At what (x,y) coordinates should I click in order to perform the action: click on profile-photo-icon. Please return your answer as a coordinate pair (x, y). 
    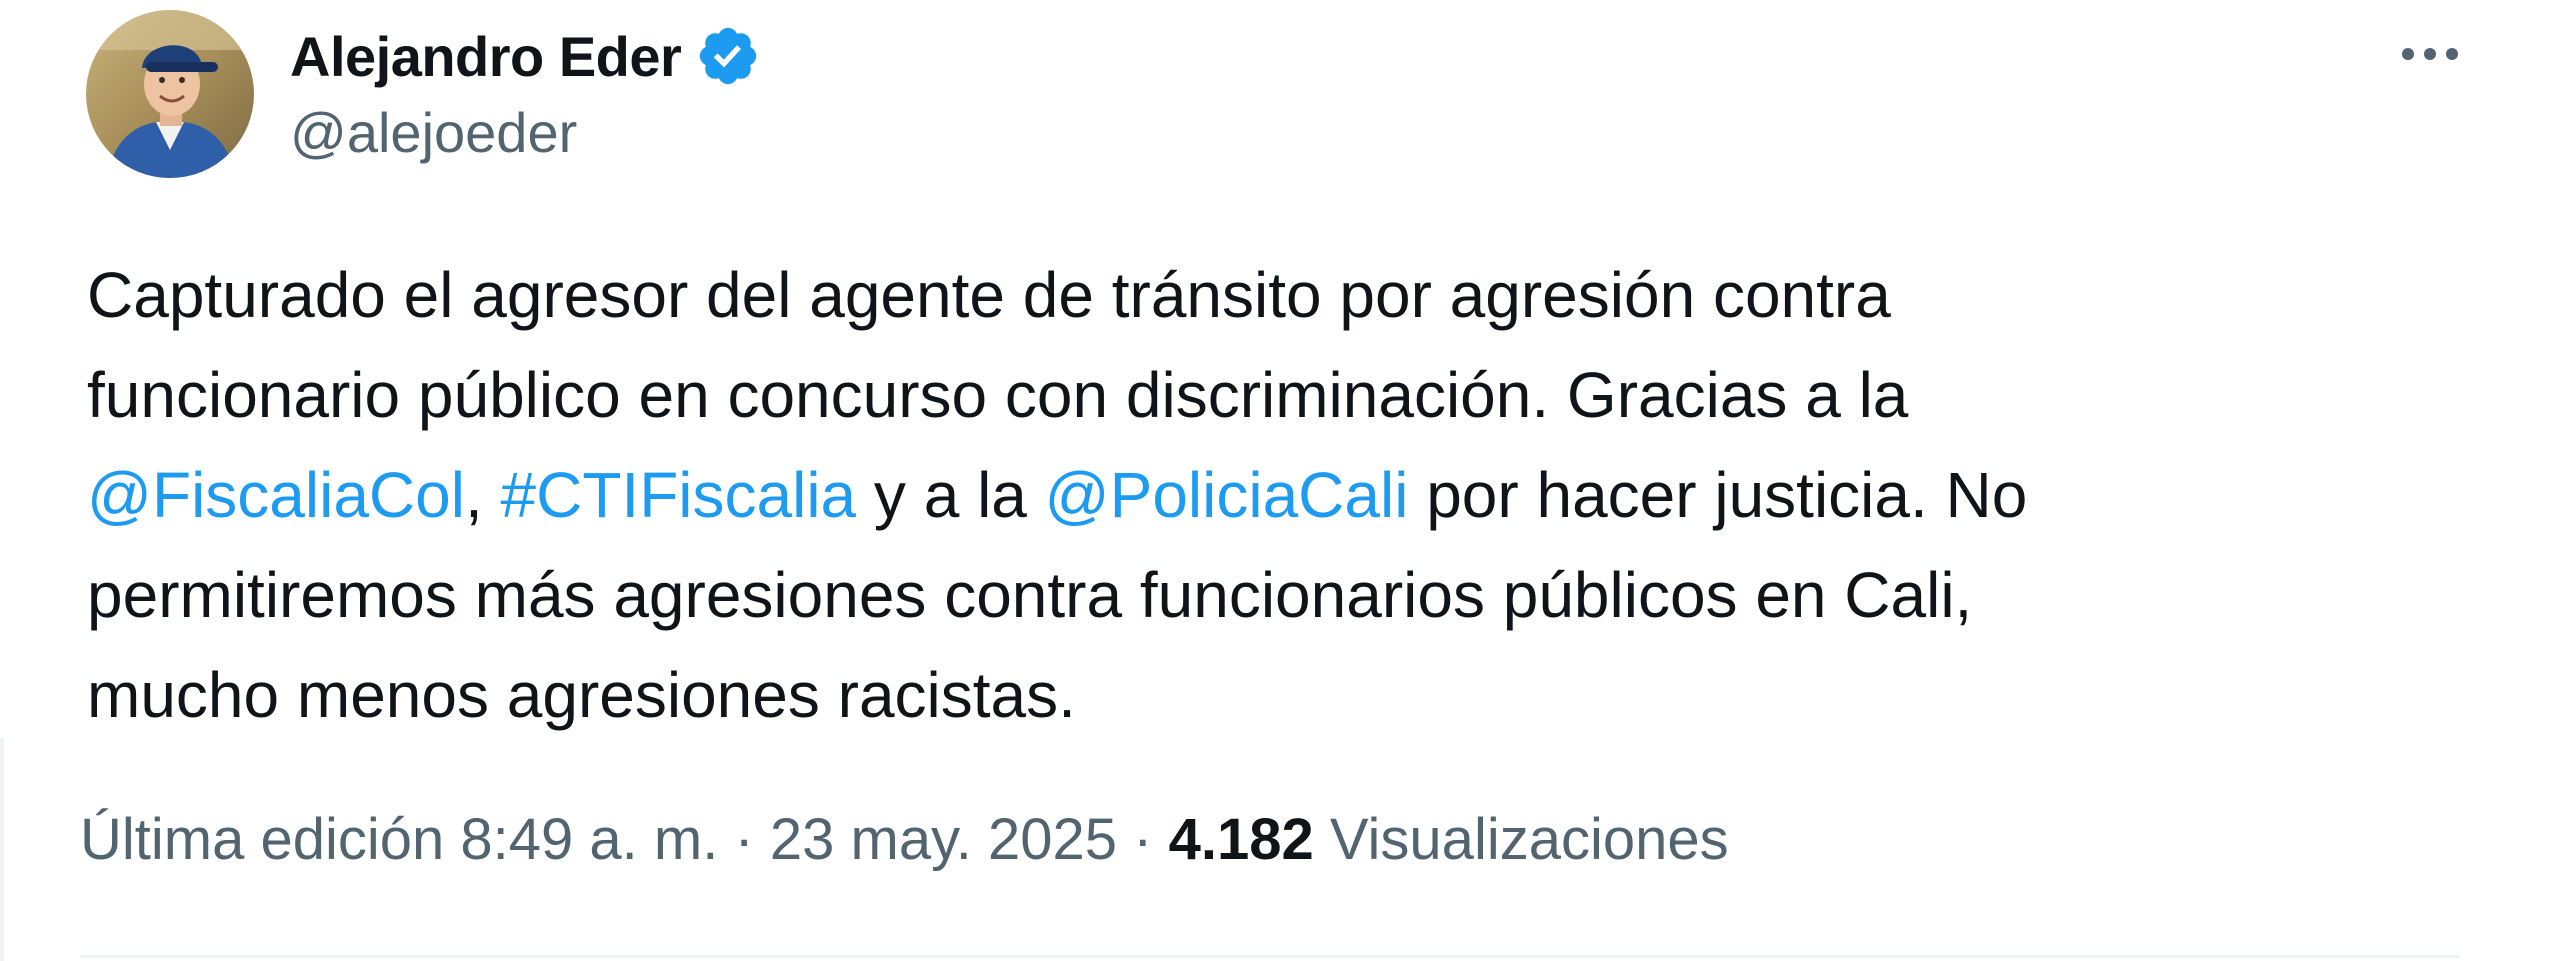
    Looking at the image, I should click on (170, 94).